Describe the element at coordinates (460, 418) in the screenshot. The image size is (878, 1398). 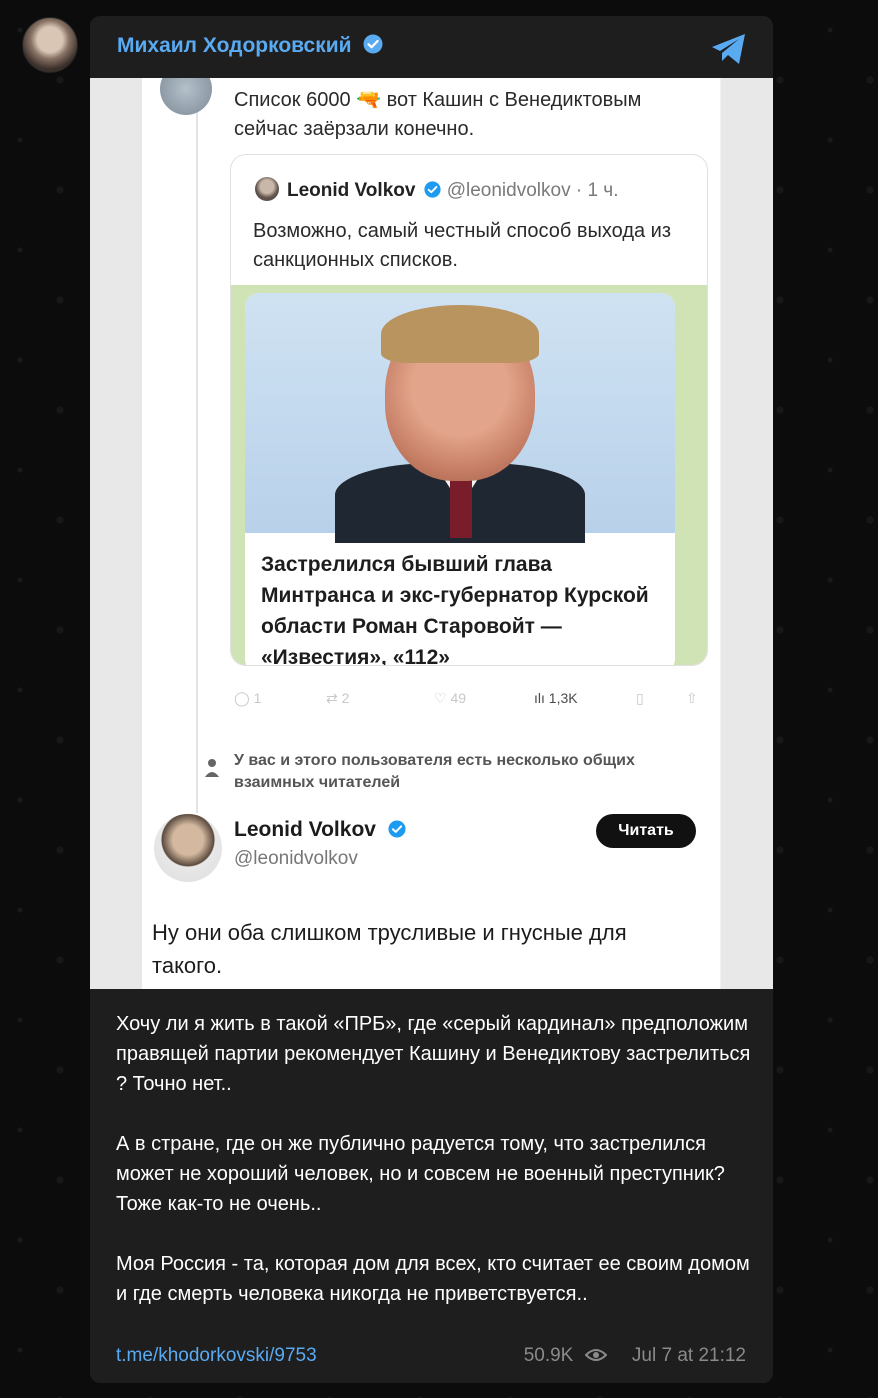
I see `news-photo` at that location.